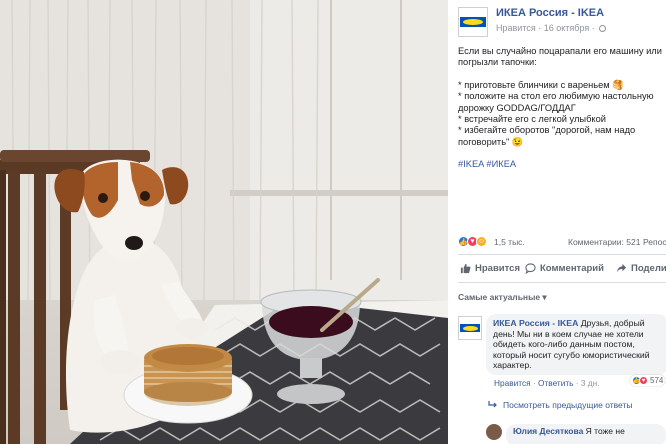  What do you see at coordinates (532, 119) in the screenshot?
I see `post-list-line: * встречайте его с легкой улыбкой` at bounding box center [532, 119].